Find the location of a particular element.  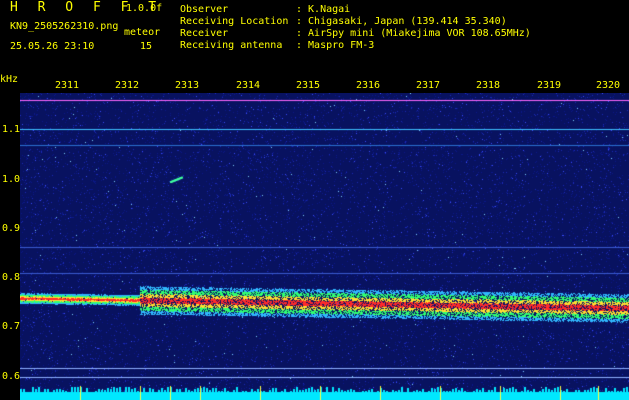

meteor-count: 15 is located at coordinates (146, 46).